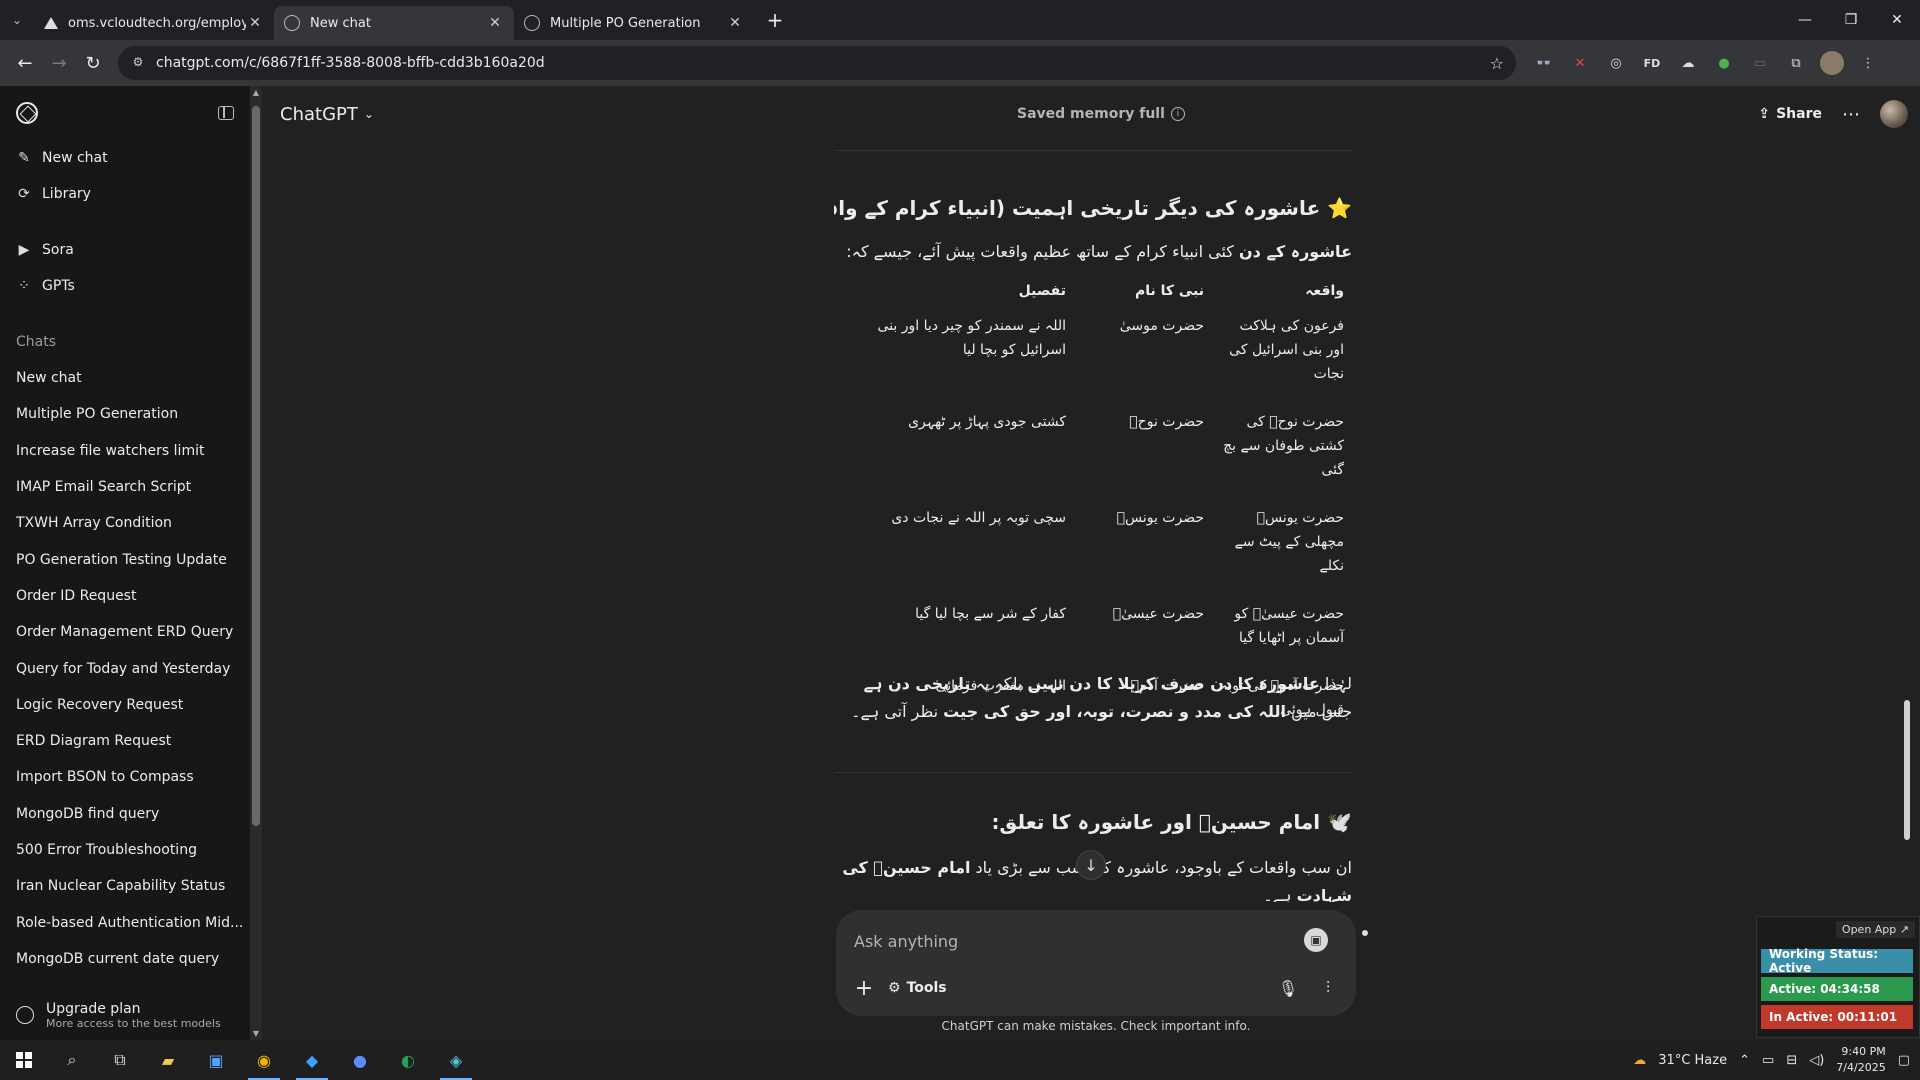 Image resolution: width=1920 pixels, height=1080 pixels. I want to click on tab-search-icon: ⌄, so click(17, 20).